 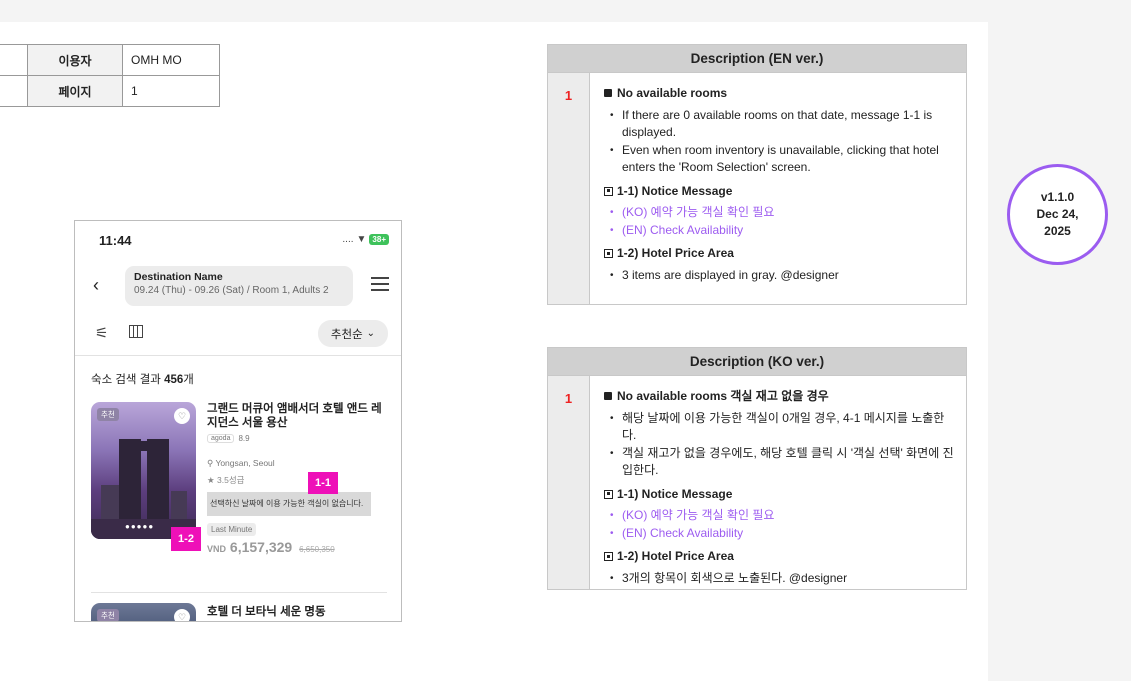 What do you see at coordinates (361, 239) in the screenshot?
I see `wifi-icon: ▼` at bounding box center [361, 239].